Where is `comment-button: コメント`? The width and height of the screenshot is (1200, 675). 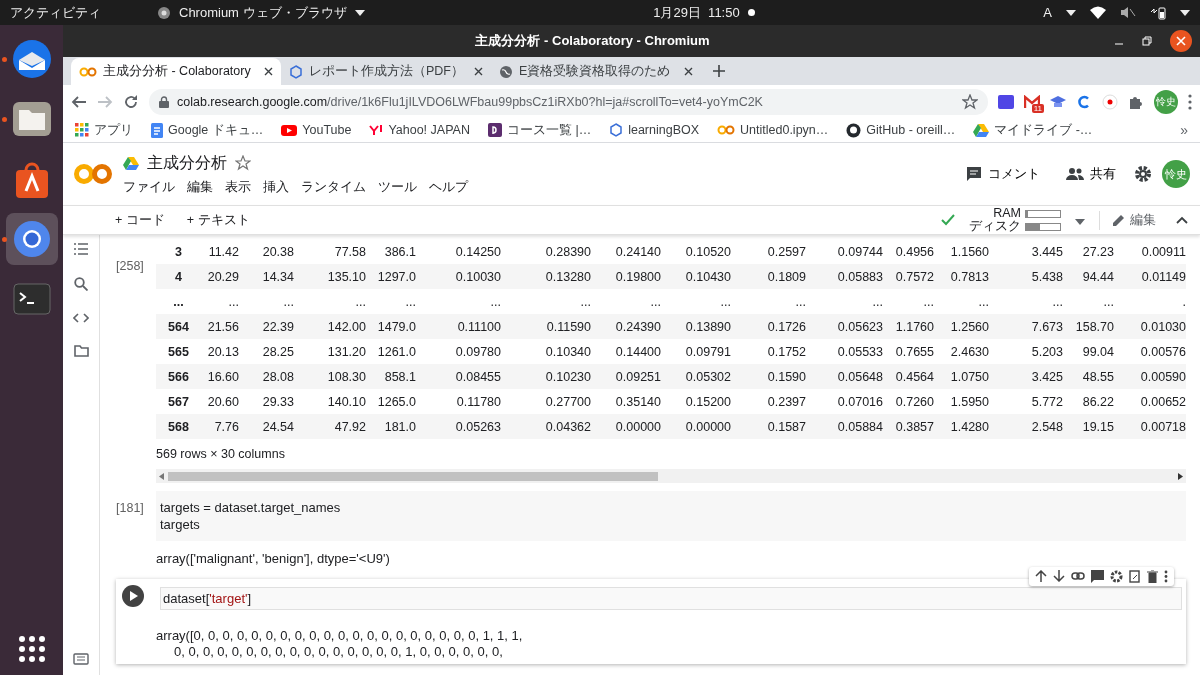 comment-button: コメント is located at coordinates (1003, 174).